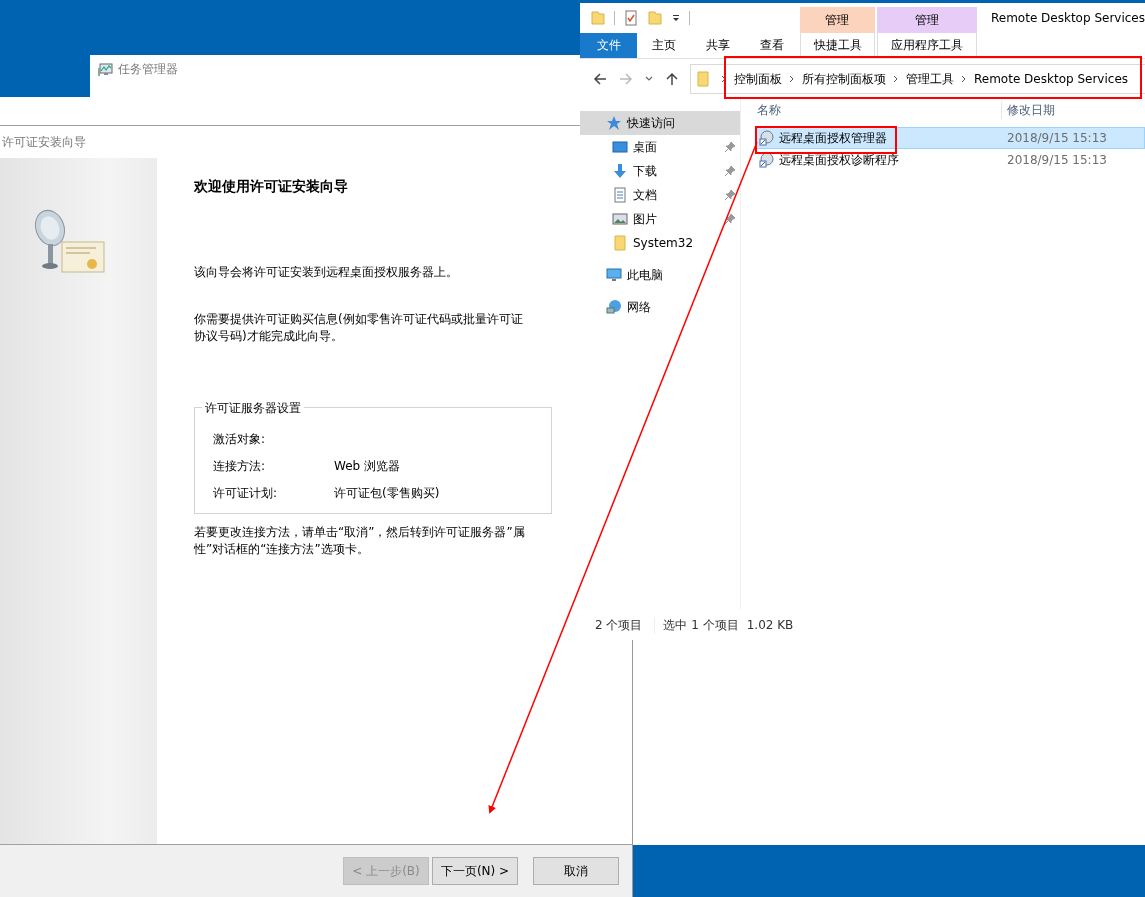 This screenshot has width=1145, height=897. What do you see at coordinates (871, 110) in the screenshot?
I see `column-header: 名称` at bounding box center [871, 110].